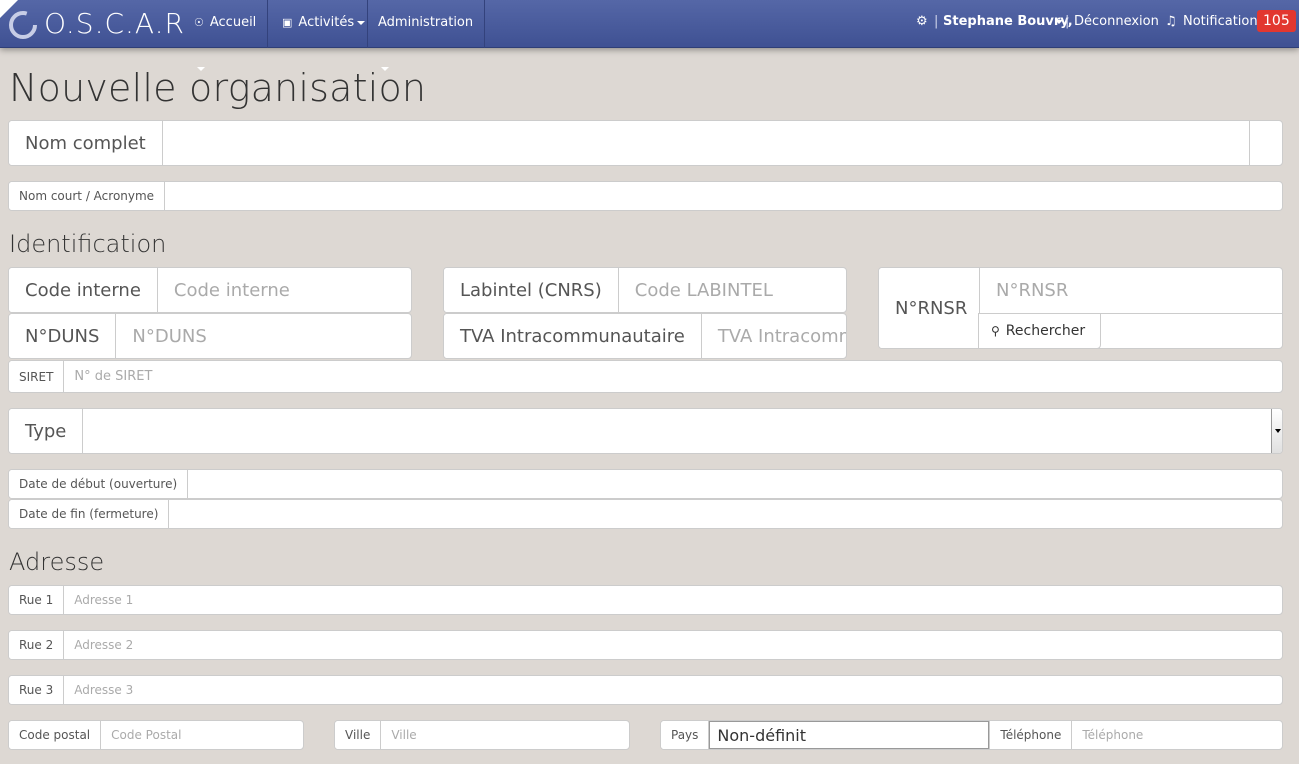 The width and height of the screenshot is (1299, 764). What do you see at coordinates (225, 35) in the screenshot?
I see `nav-menu-accueil: ☉ Accueil` at bounding box center [225, 35].